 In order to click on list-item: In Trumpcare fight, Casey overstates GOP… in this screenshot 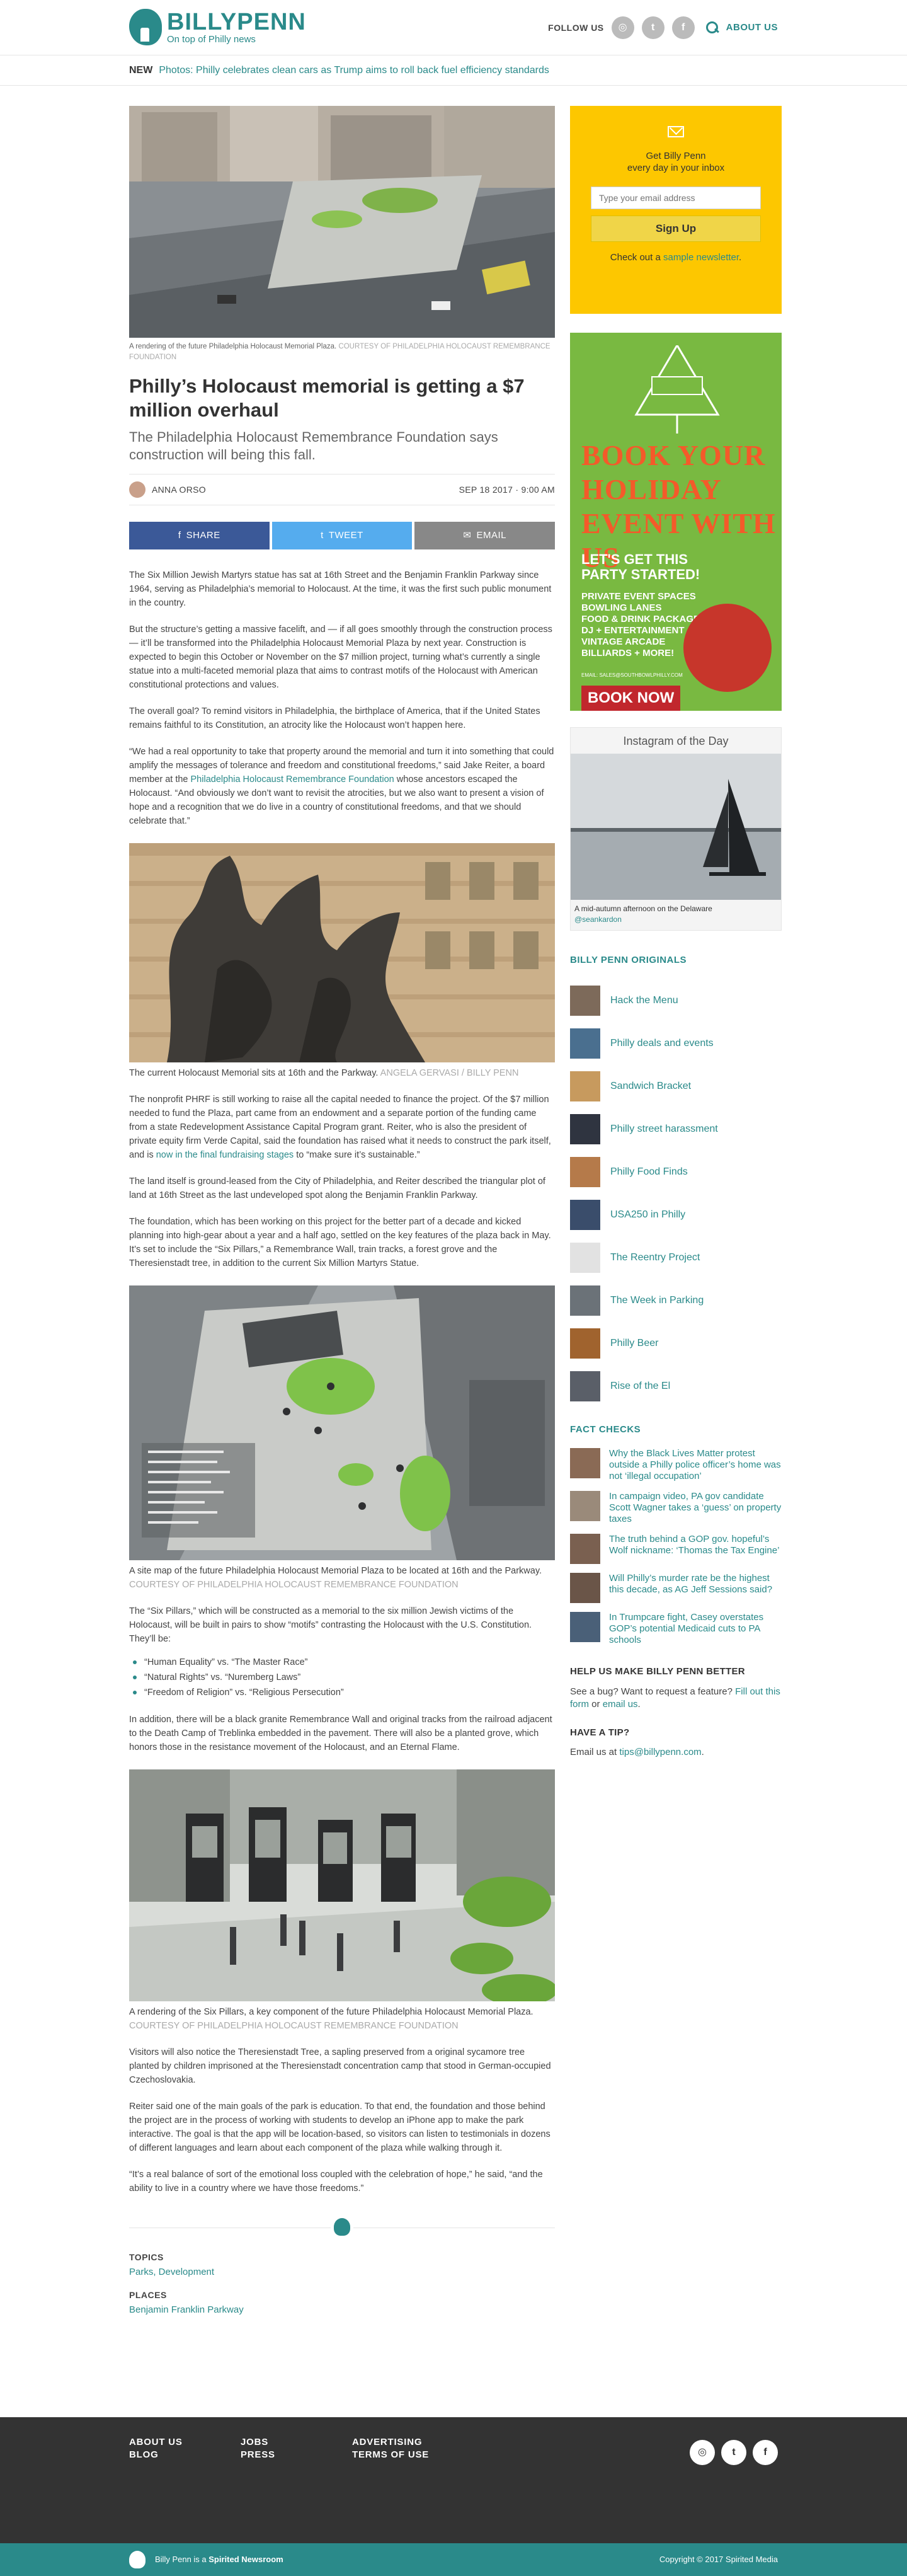, I will do `click(676, 1629)`.